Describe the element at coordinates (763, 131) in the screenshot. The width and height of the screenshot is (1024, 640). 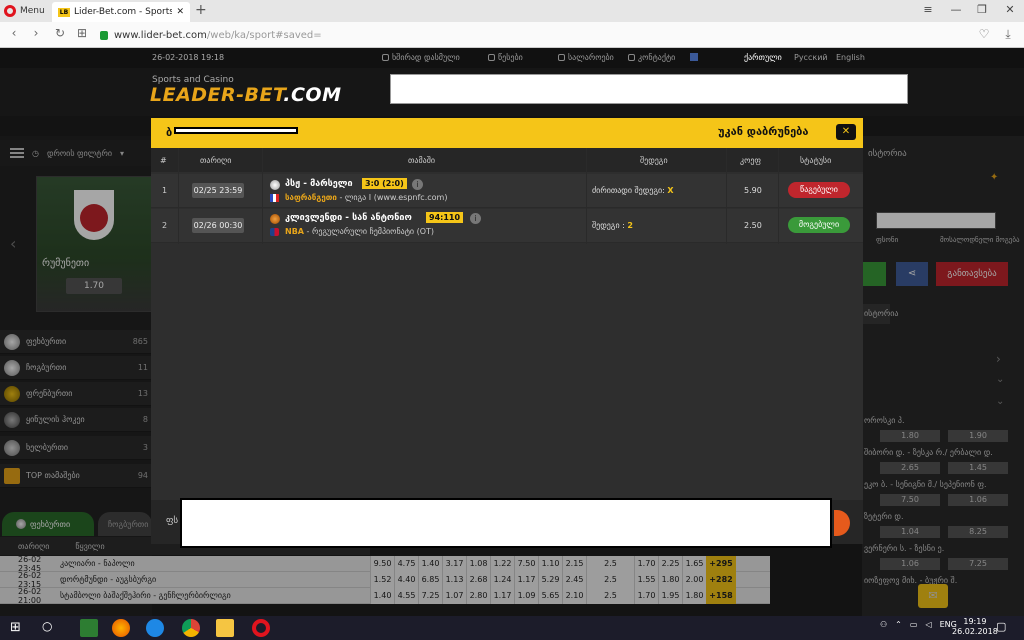
I see `back-label: უკან დაბრუნება` at that location.